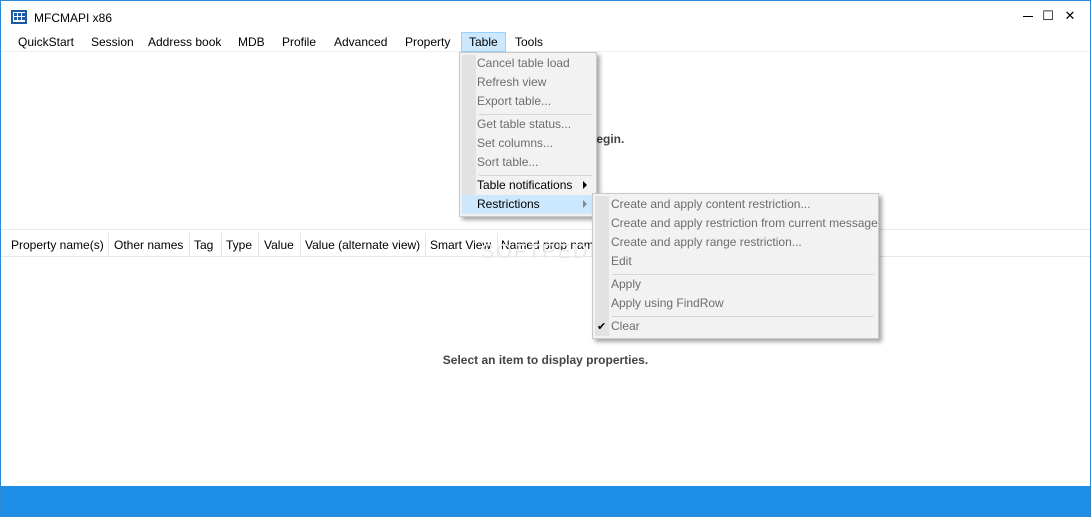 This screenshot has height=517, width=1091. What do you see at coordinates (184, 42) in the screenshot?
I see `menu-address-book: Address book` at bounding box center [184, 42].